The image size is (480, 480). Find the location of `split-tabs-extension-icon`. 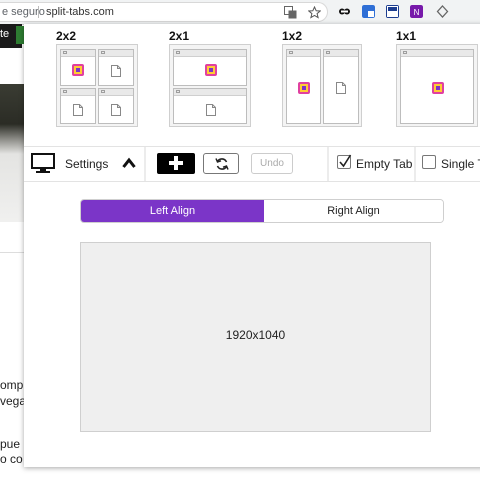

split-tabs-extension-icon is located at coordinates (392, 11).